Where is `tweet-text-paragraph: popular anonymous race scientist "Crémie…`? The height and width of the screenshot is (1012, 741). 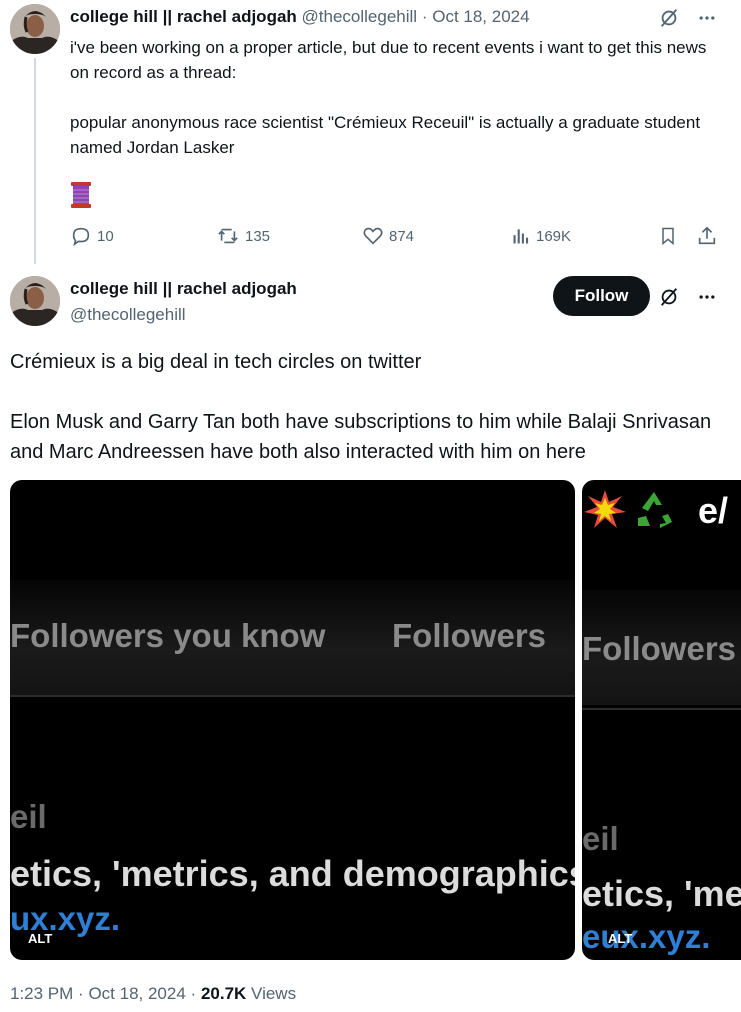
tweet-text-paragraph: popular anonymous race scientist "Crémie… is located at coordinates (385, 135).